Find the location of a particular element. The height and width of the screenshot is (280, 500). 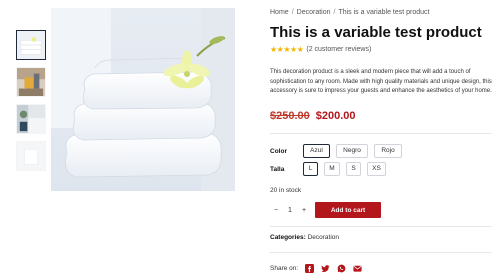

twitter-icon is located at coordinates (325, 268).